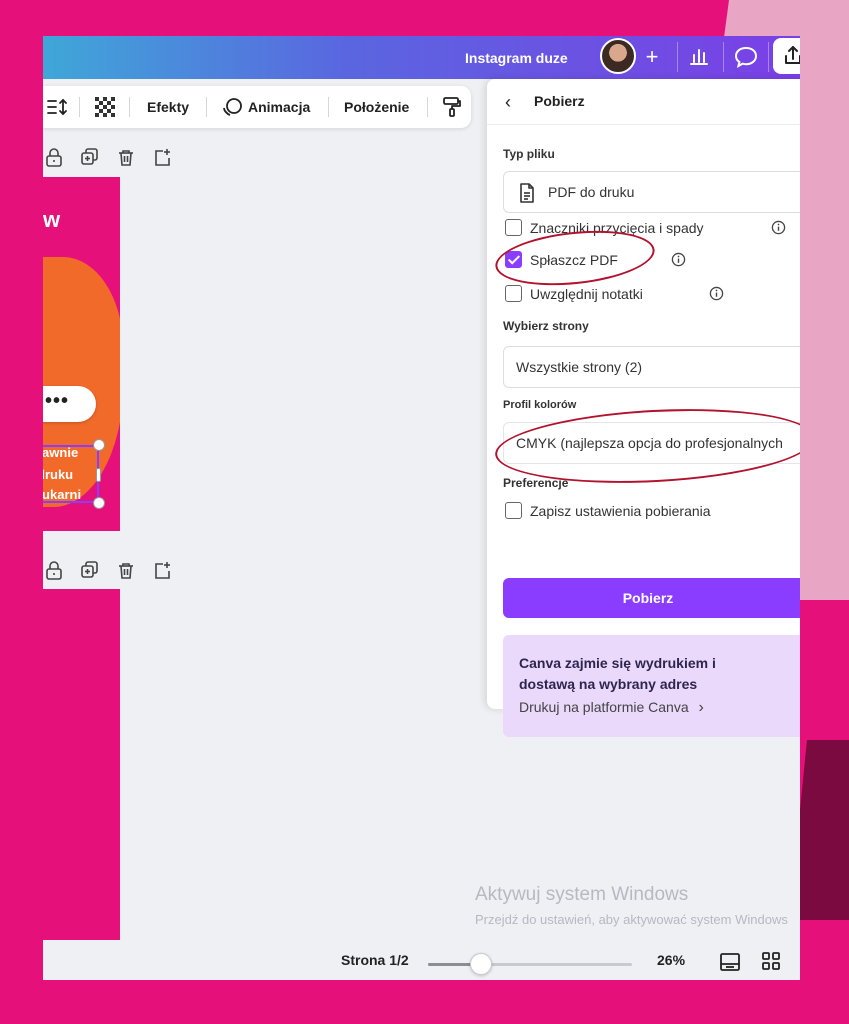  Describe the element at coordinates (652, 57) in the screenshot. I see `add-collaborator-button: +` at that location.